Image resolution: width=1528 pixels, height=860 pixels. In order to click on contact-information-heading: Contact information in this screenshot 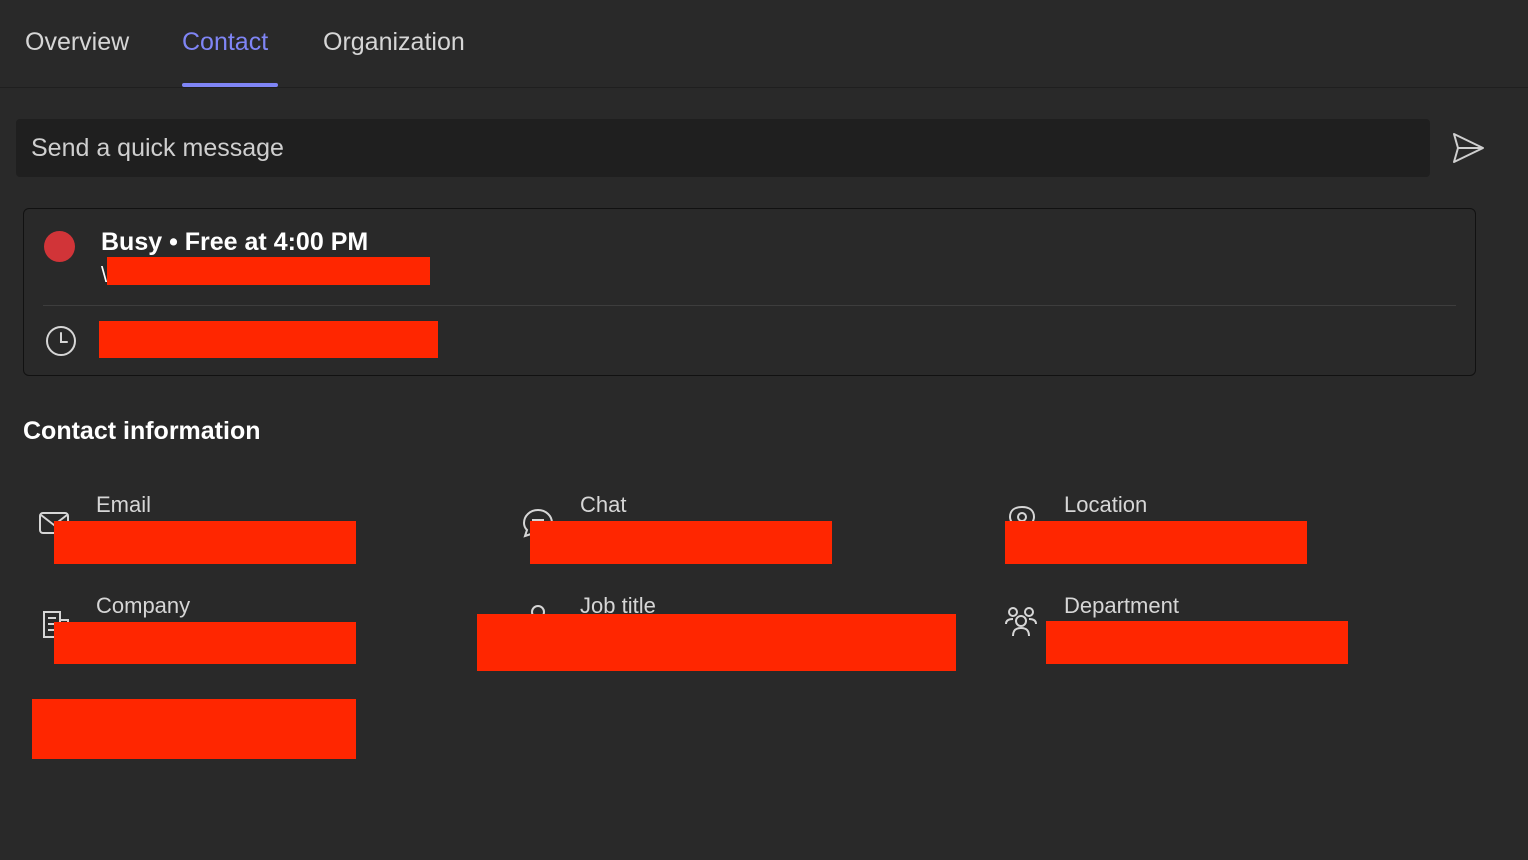, I will do `click(142, 431)`.